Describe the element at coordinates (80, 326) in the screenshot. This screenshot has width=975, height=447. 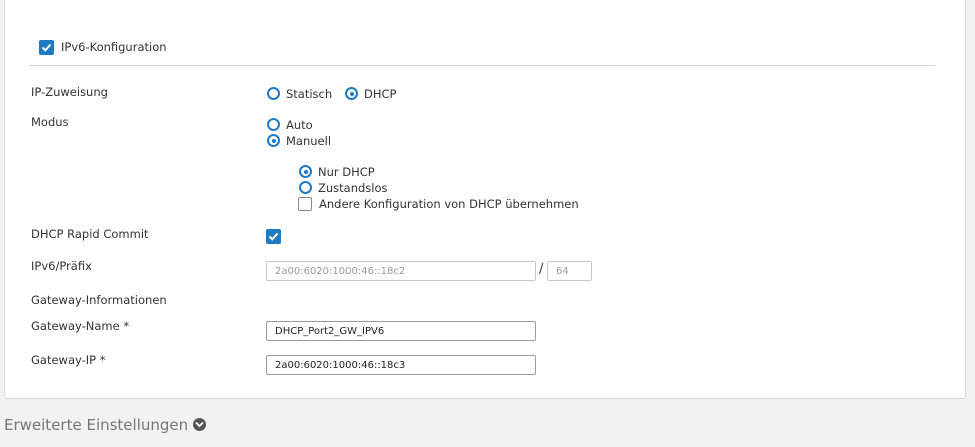
I see `gateway-name-label: Gateway-Name *` at that location.